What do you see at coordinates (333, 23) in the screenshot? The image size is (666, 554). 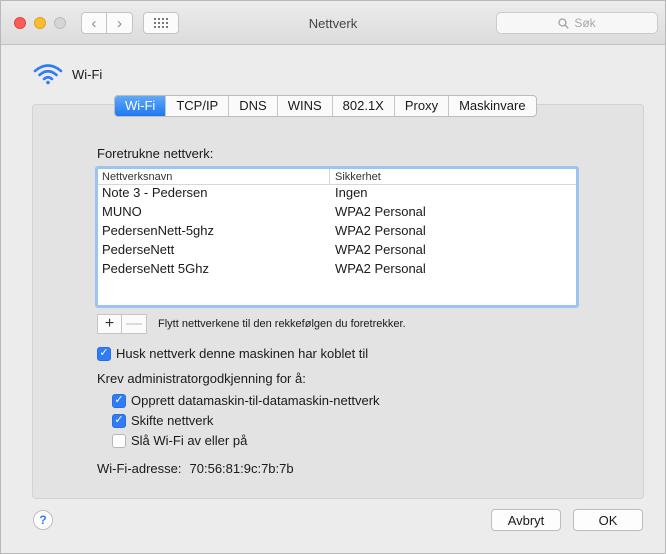 I see `title-bar: ‹ › Nettverk Søk` at bounding box center [333, 23].